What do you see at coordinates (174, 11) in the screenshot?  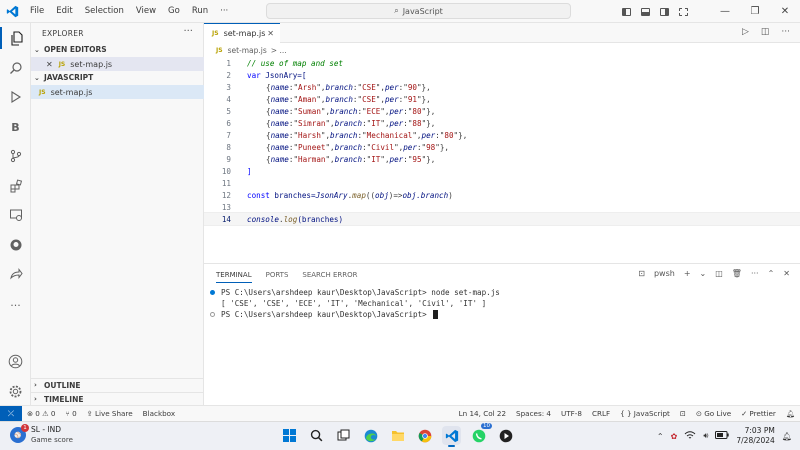 I see `menu-go: Go` at bounding box center [174, 11].